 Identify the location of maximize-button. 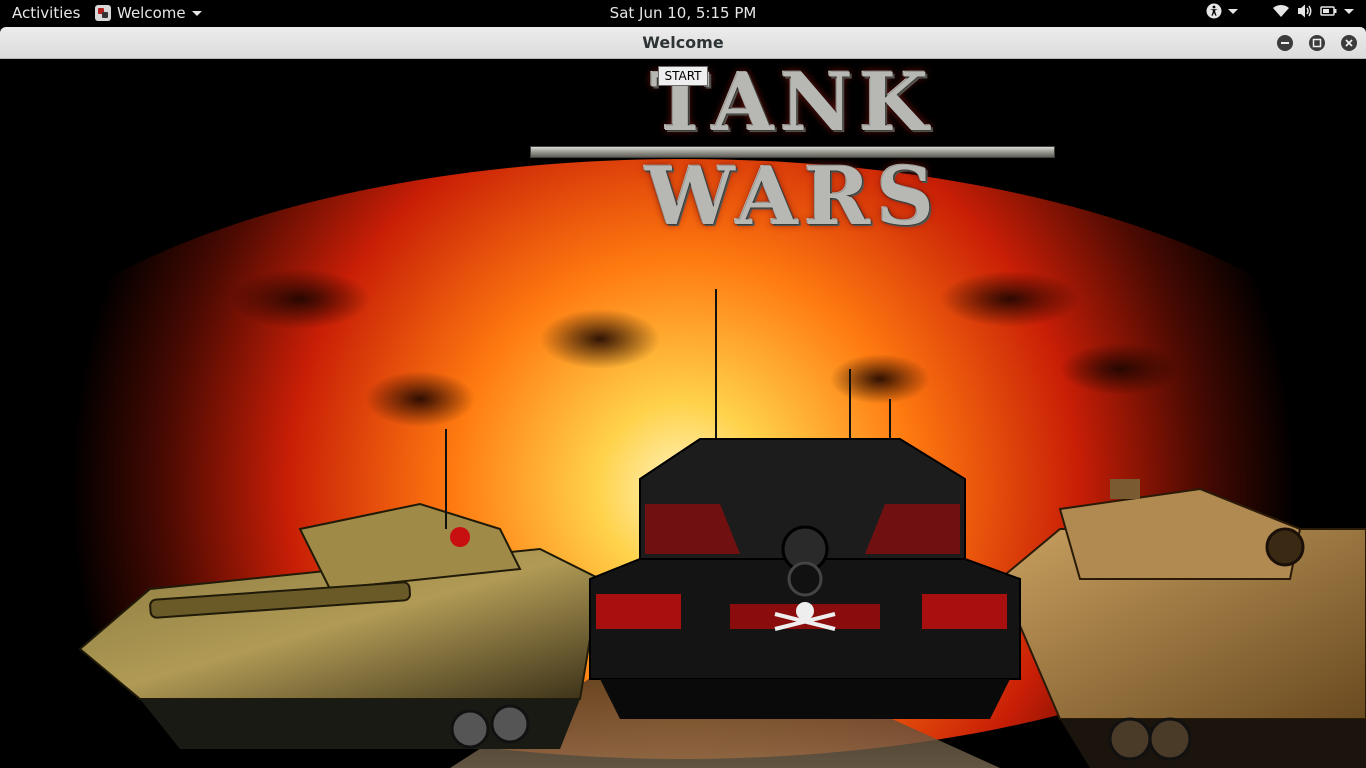
(1317, 43).